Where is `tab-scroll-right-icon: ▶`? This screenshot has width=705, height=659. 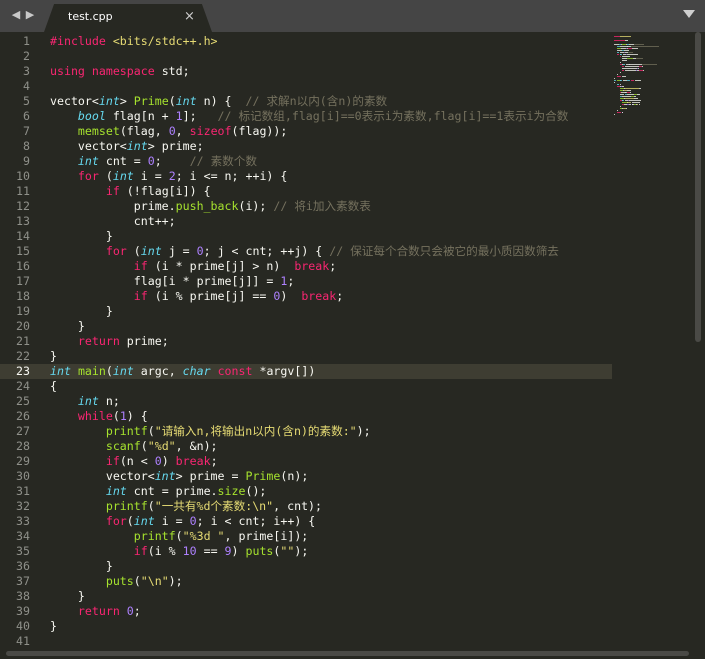
tab-scroll-right-icon: ▶ is located at coordinates (30, 15).